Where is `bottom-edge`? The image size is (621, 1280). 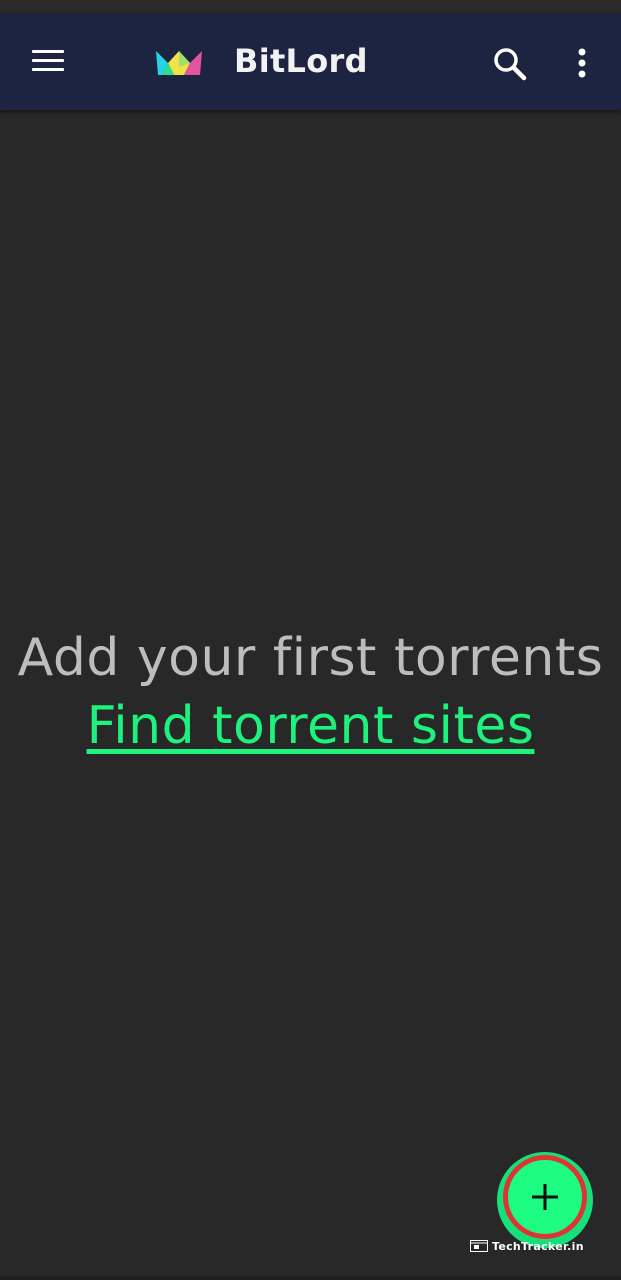
bottom-edge is located at coordinates (310, 1278).